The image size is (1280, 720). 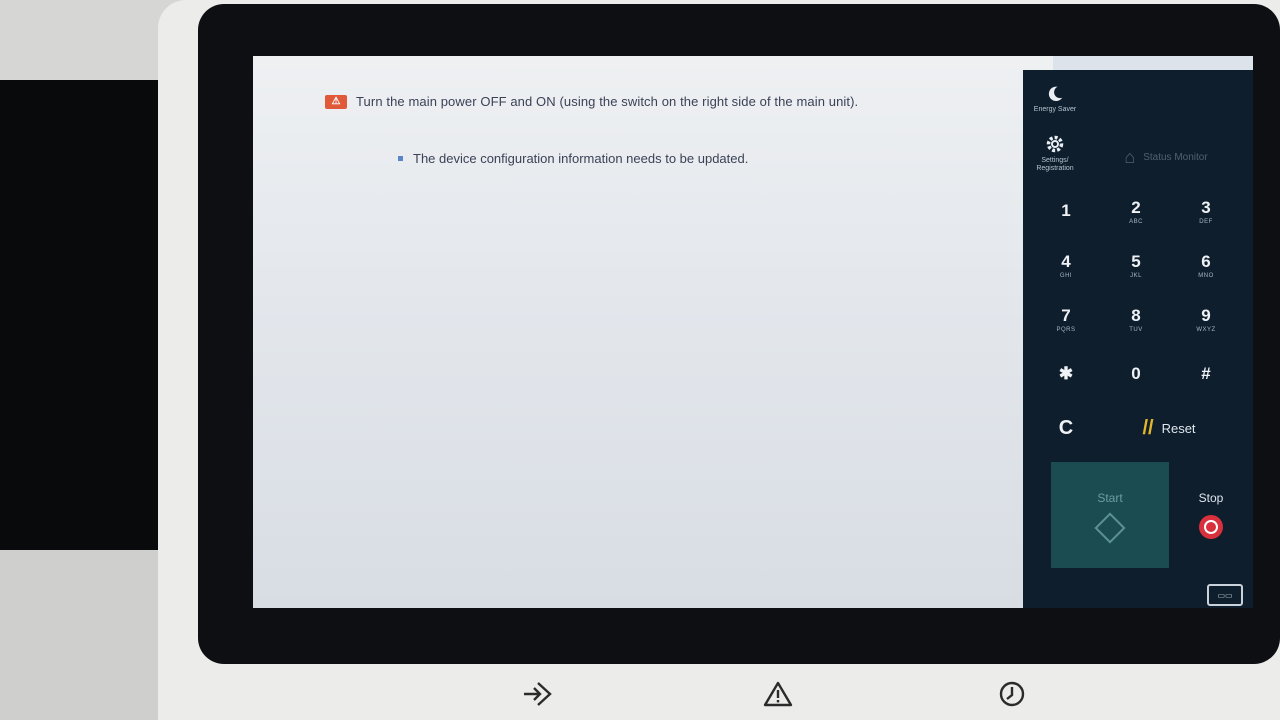 What do you see at coordinates (1206, 374) in the screenshot?
I see `key-hash: #` at bounding box center [1206, 374].